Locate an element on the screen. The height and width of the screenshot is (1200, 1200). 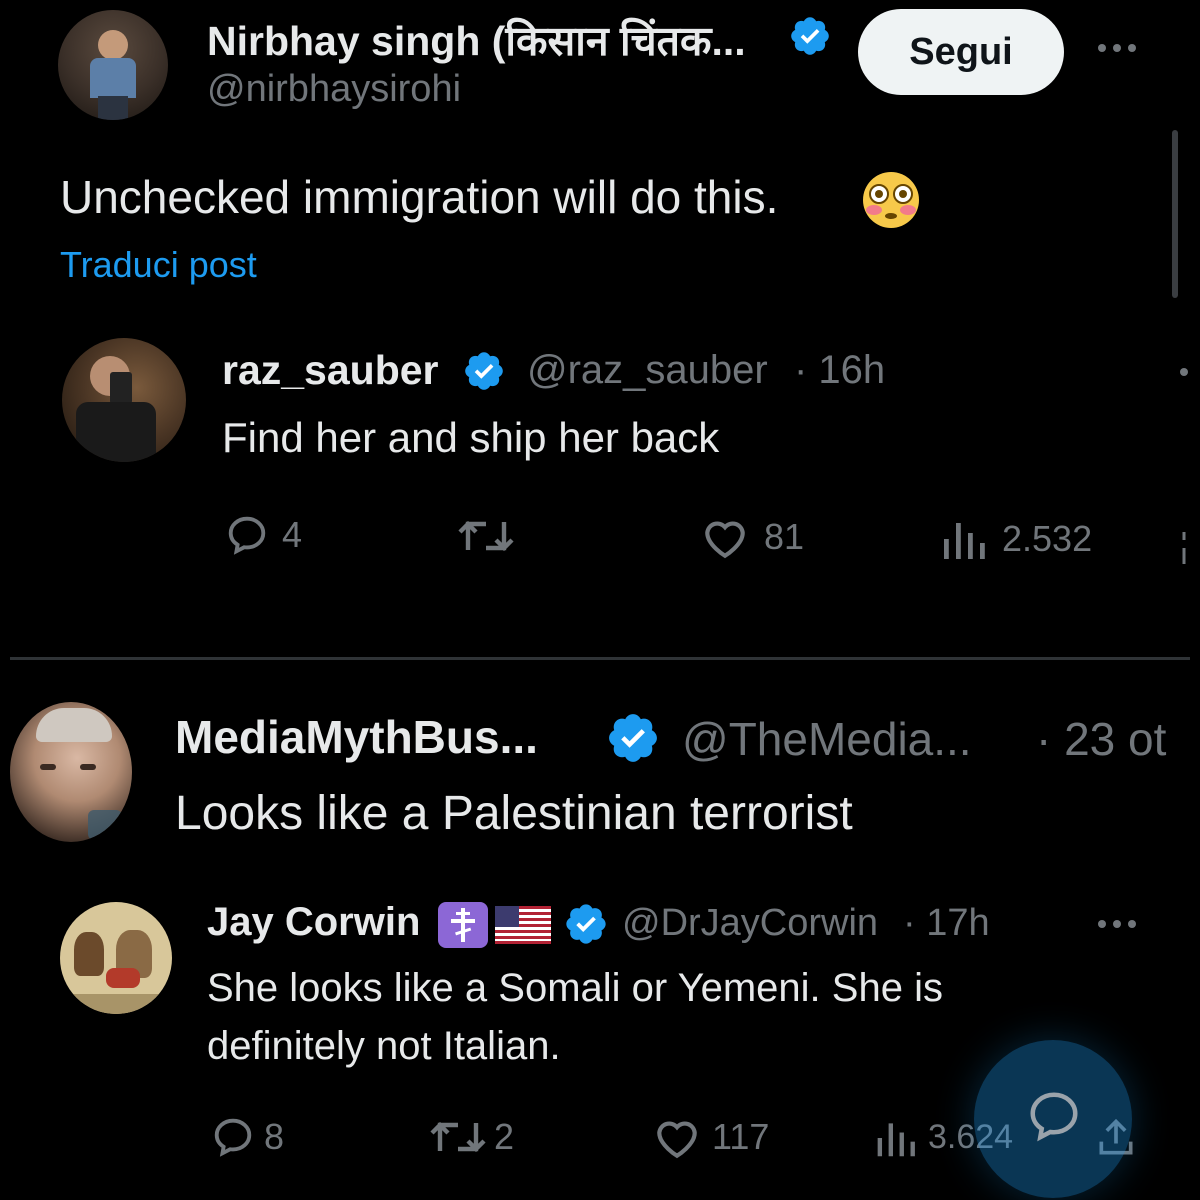
reply2-timestamp: · 23 ot is located at coordinates (1101, 739).